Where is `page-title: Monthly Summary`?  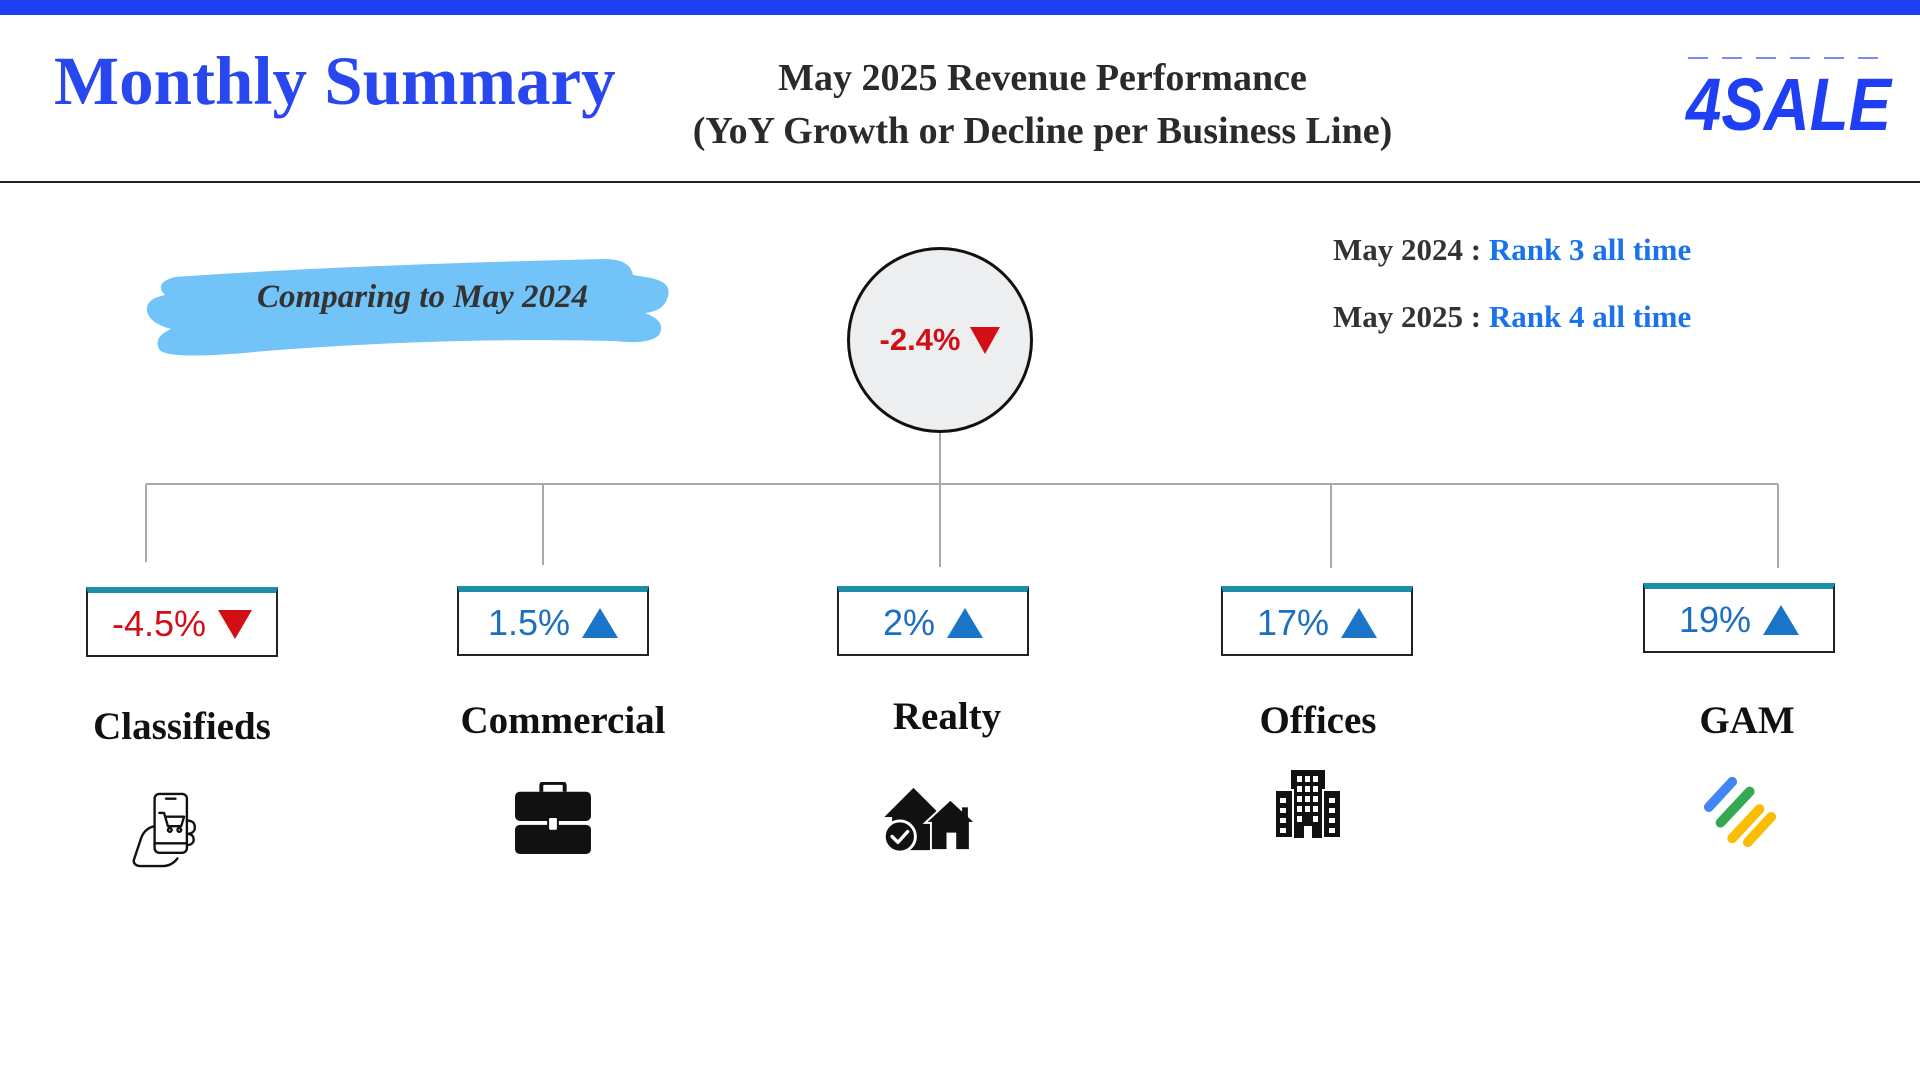
page-title: Monthly Summary is located at coordinates (335, 81).